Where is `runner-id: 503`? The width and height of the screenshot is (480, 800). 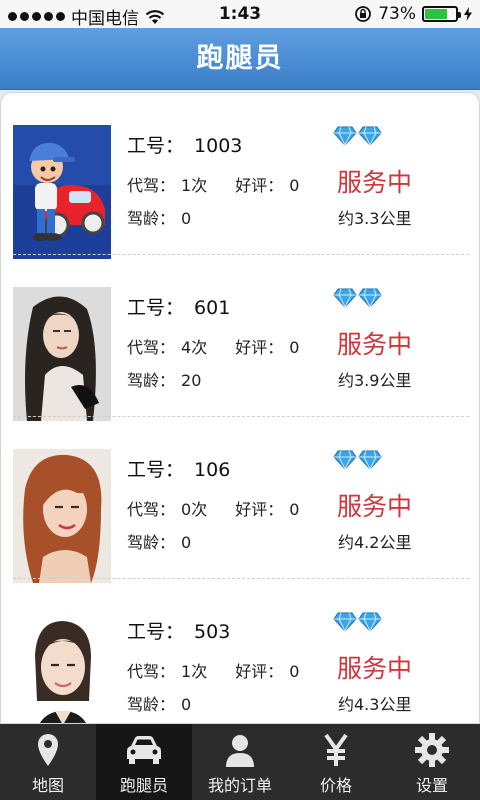 runner-id: 503 is located at coordinates (212, 632).